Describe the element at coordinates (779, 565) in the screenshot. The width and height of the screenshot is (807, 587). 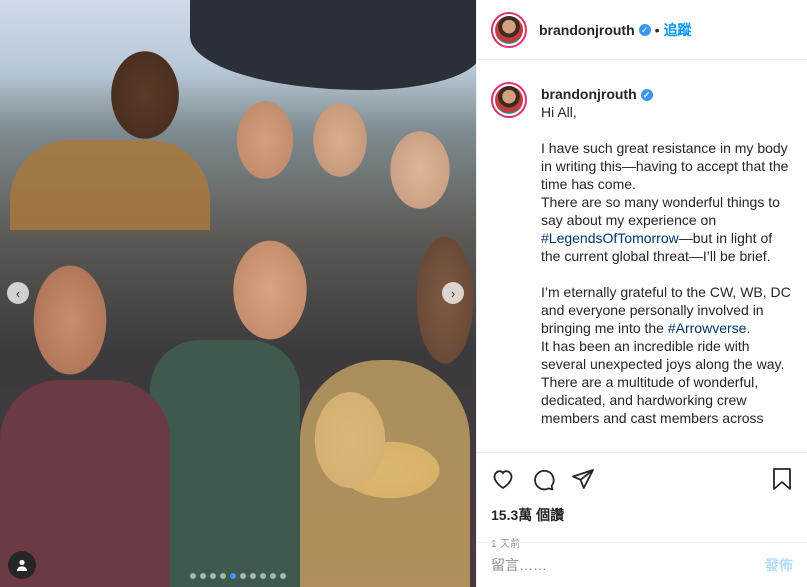
I see `post-comment-button: 發佈` at that location.